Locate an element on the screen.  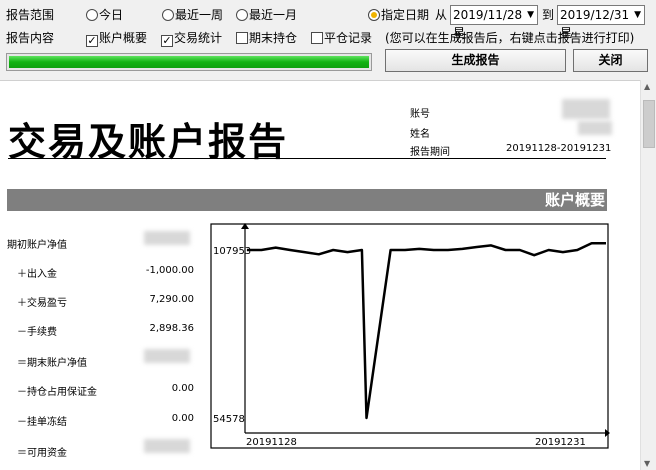
radio-label: 最近一周 is located at coordinates (199, 15).